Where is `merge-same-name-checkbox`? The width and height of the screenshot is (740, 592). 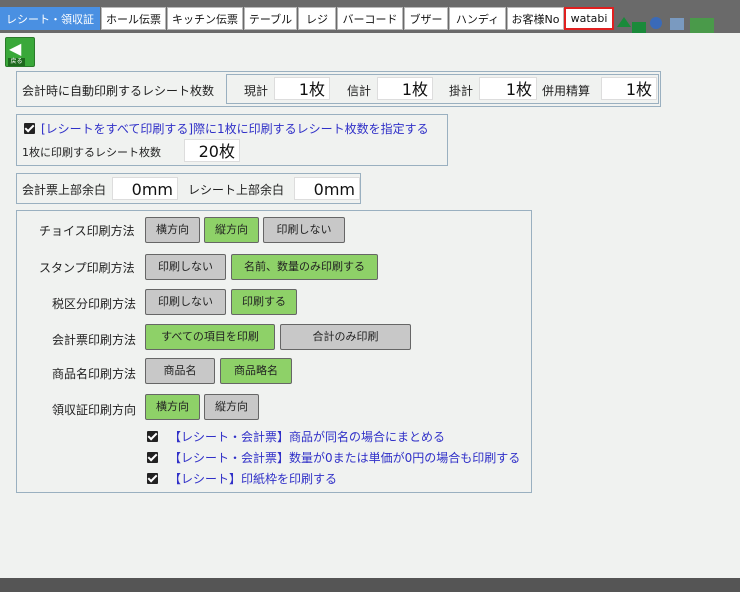
merge-same-name-checkbox is located at coordinates (152, 436).